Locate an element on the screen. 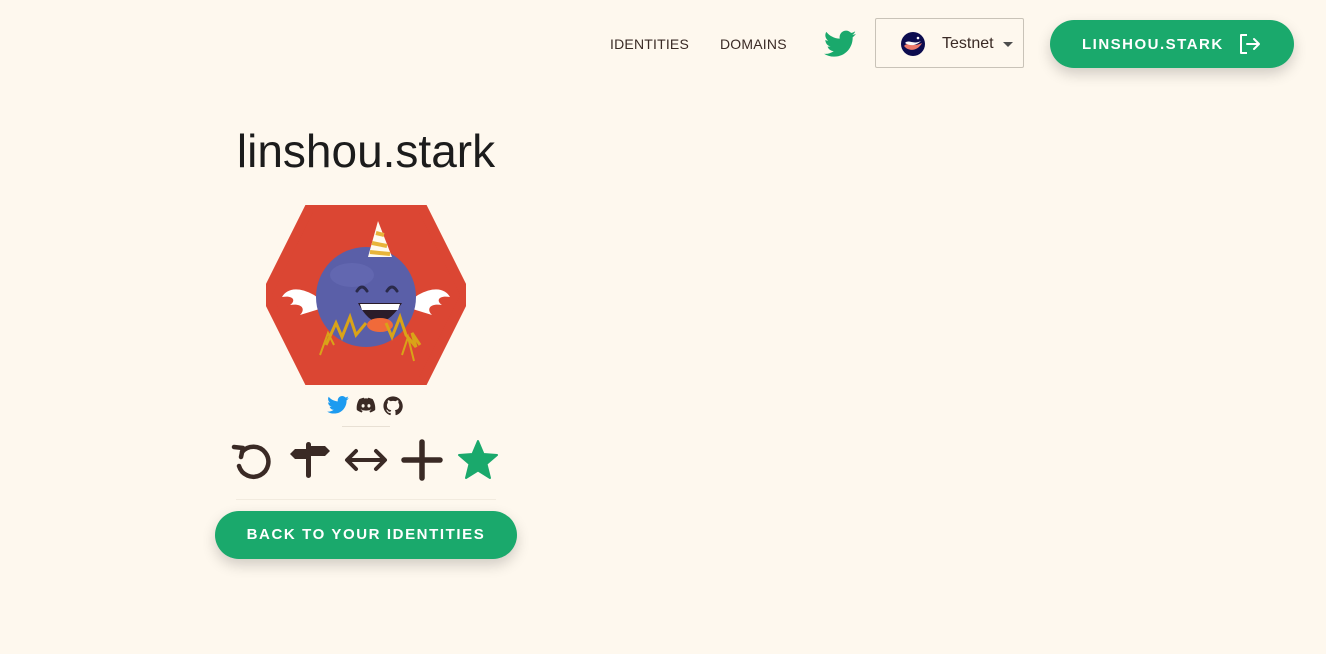 Image resolution: width=1326 pixels, height=654 pixels. plus-icon is located at coordinates (422, 460).